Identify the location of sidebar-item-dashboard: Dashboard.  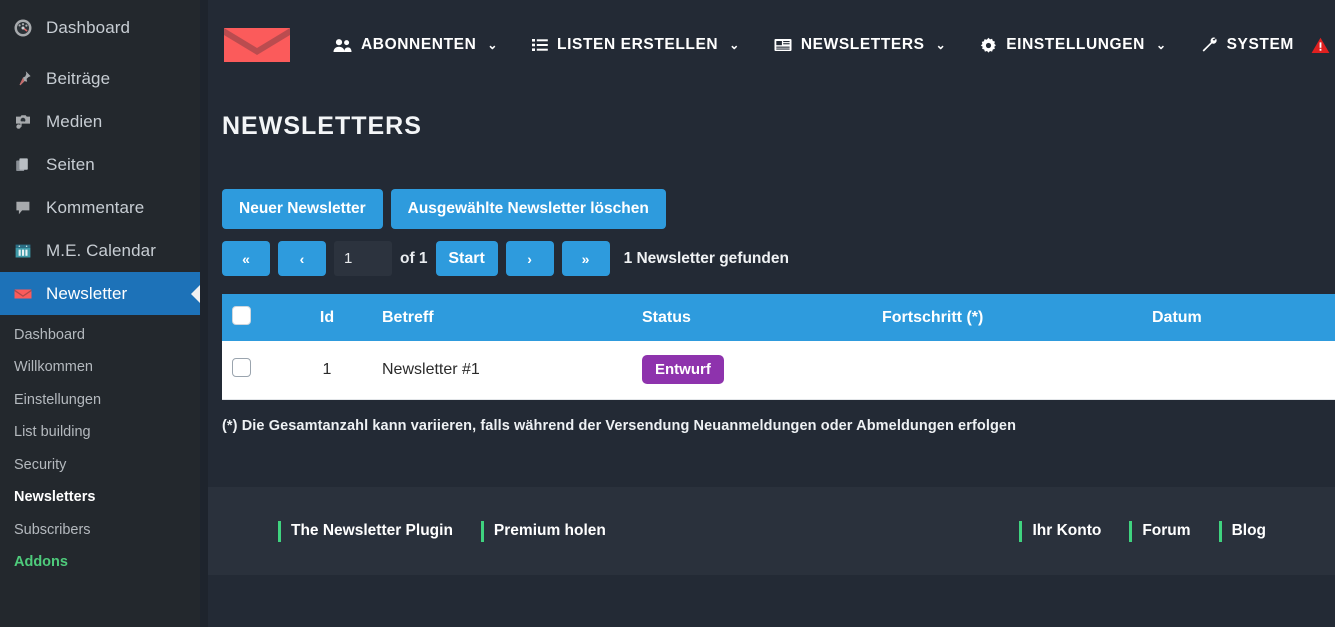
(100, 27).